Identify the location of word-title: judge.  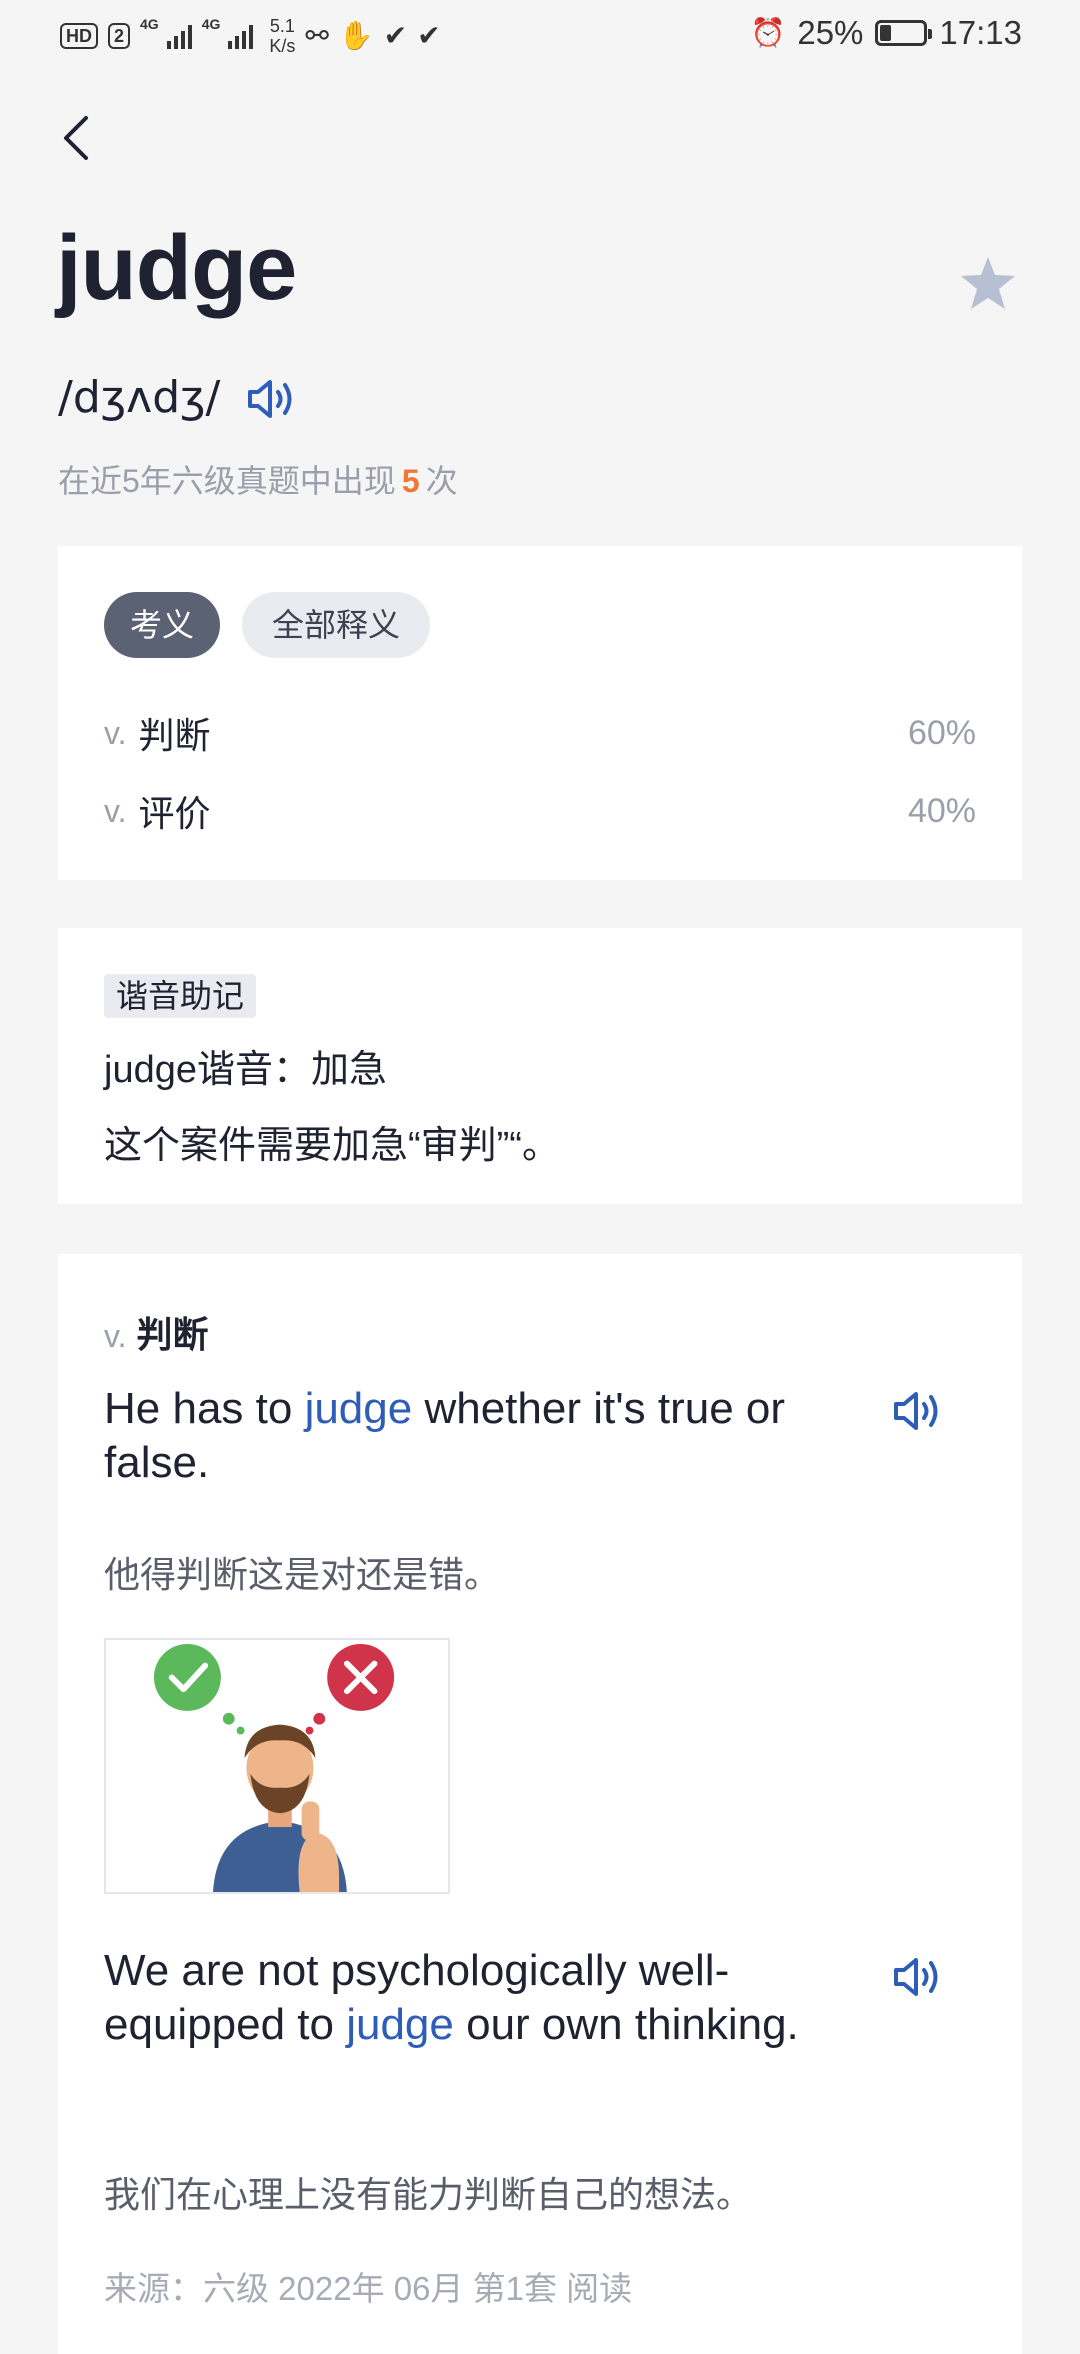
(176, 268).